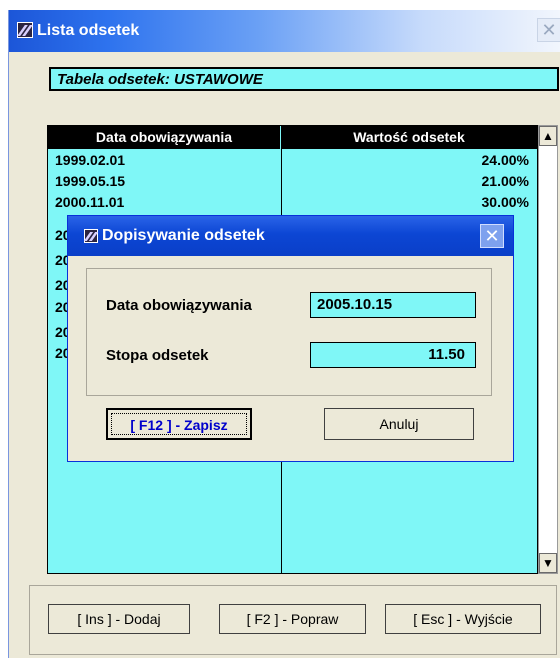 This screenshot has height=658, width=560. What do you see at coordinates (284, 31) in the screenshot?
I see `main-titlebar: Lista odsetek ✕` at bounding box center [284, 31].